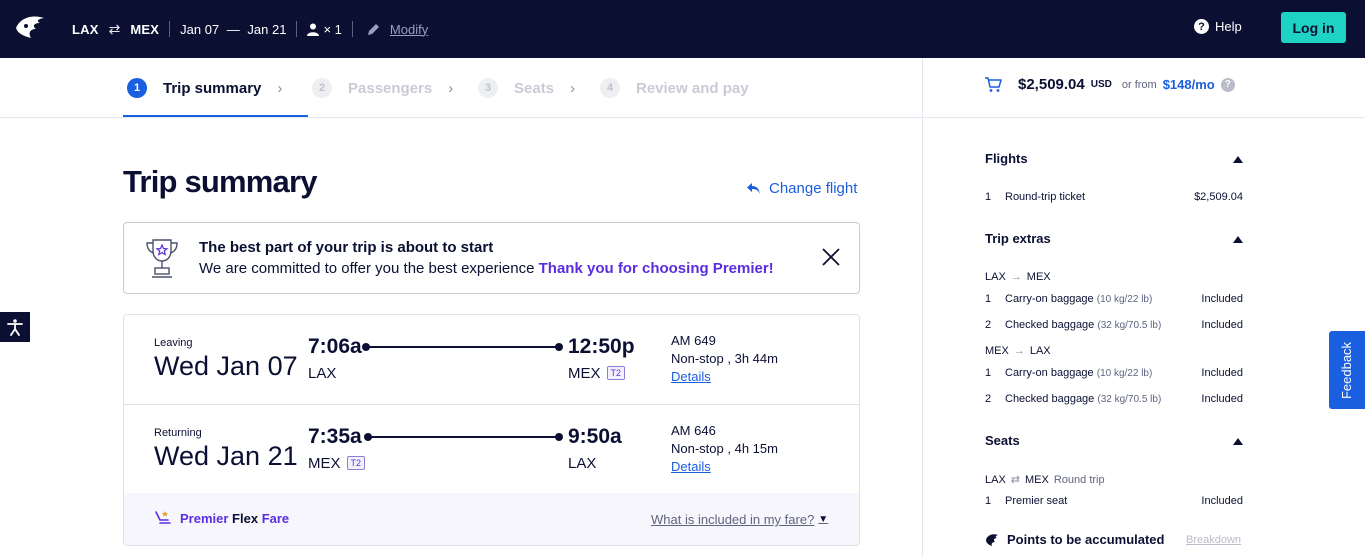 The width and height of the screenshot is (1365, 557). Describe the element at coordinates (1086, 539) in the screenshot. I see `points-label: Points to be accumulated` at that location.